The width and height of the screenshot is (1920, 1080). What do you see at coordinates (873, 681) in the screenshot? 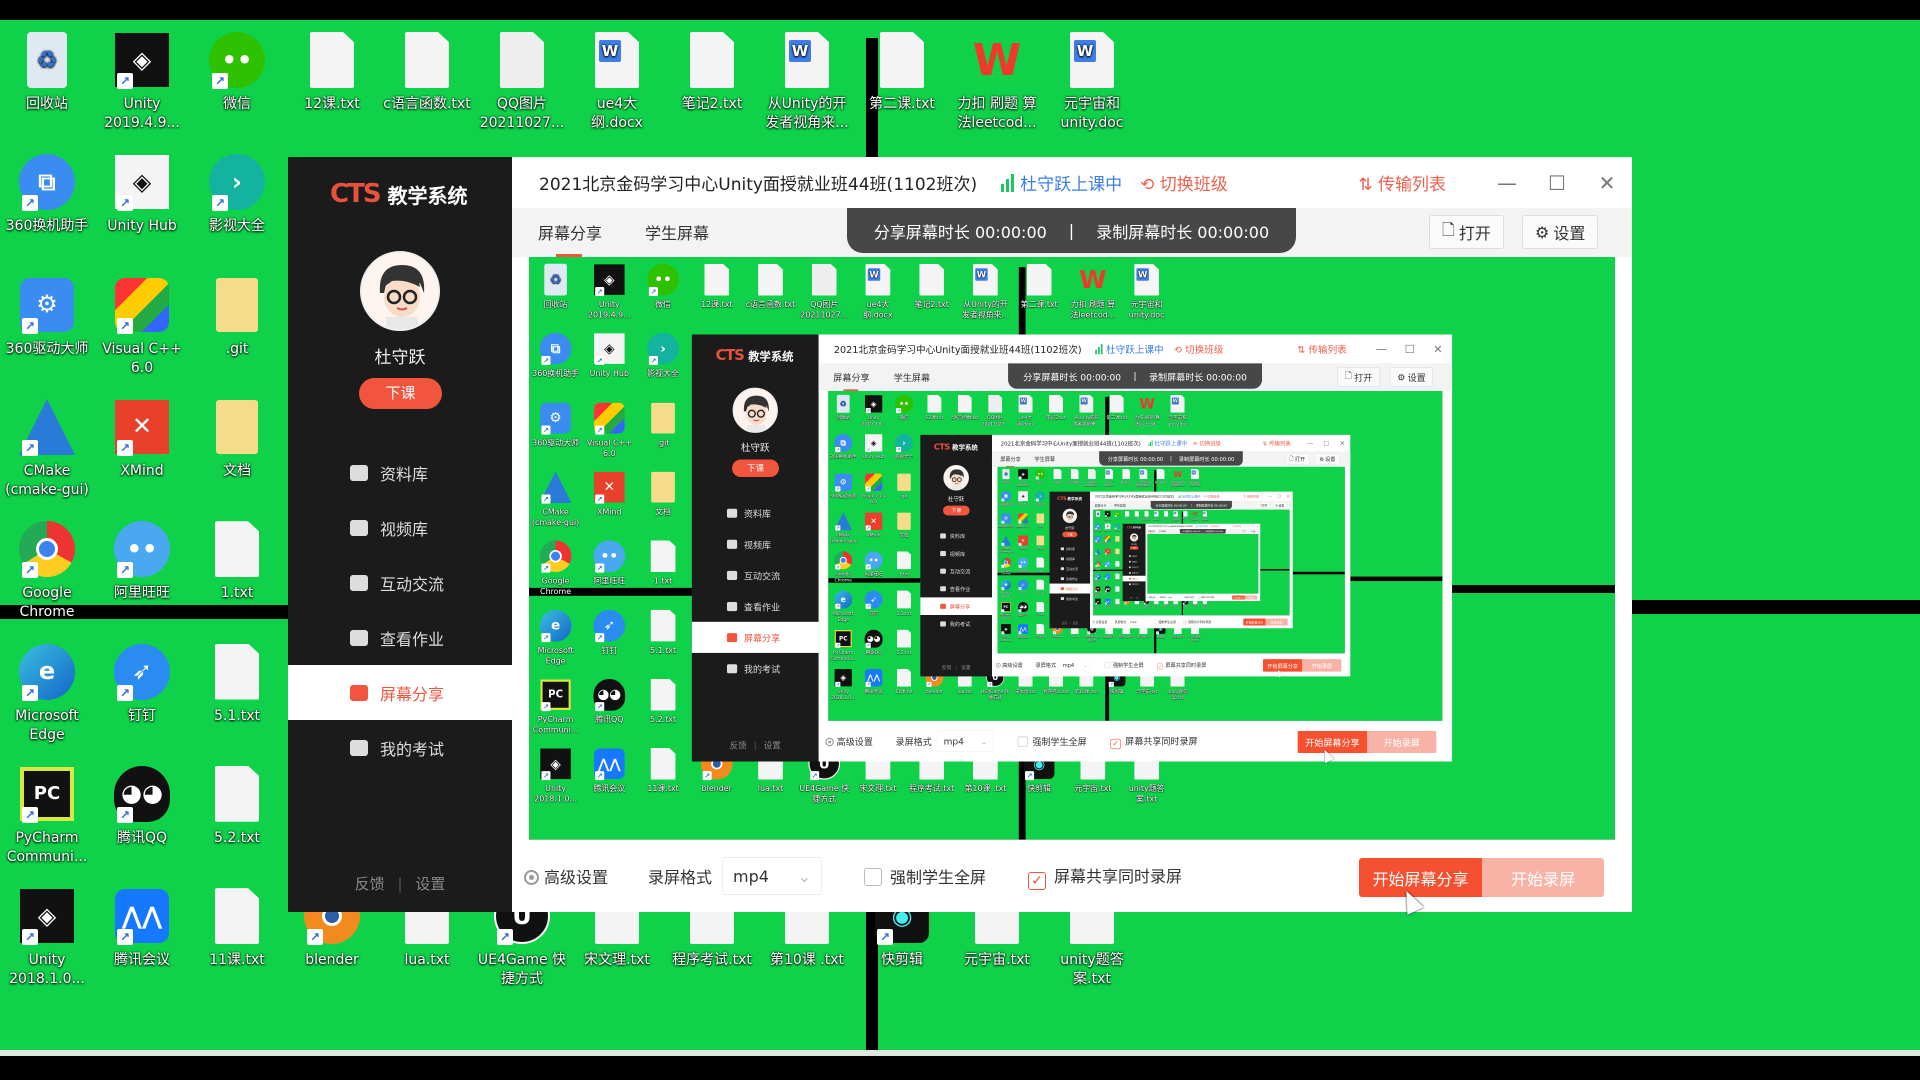
I see `desktop-icon: ⋀⋀ ↗ 腾讯会议` at bounding box center [873, 681].